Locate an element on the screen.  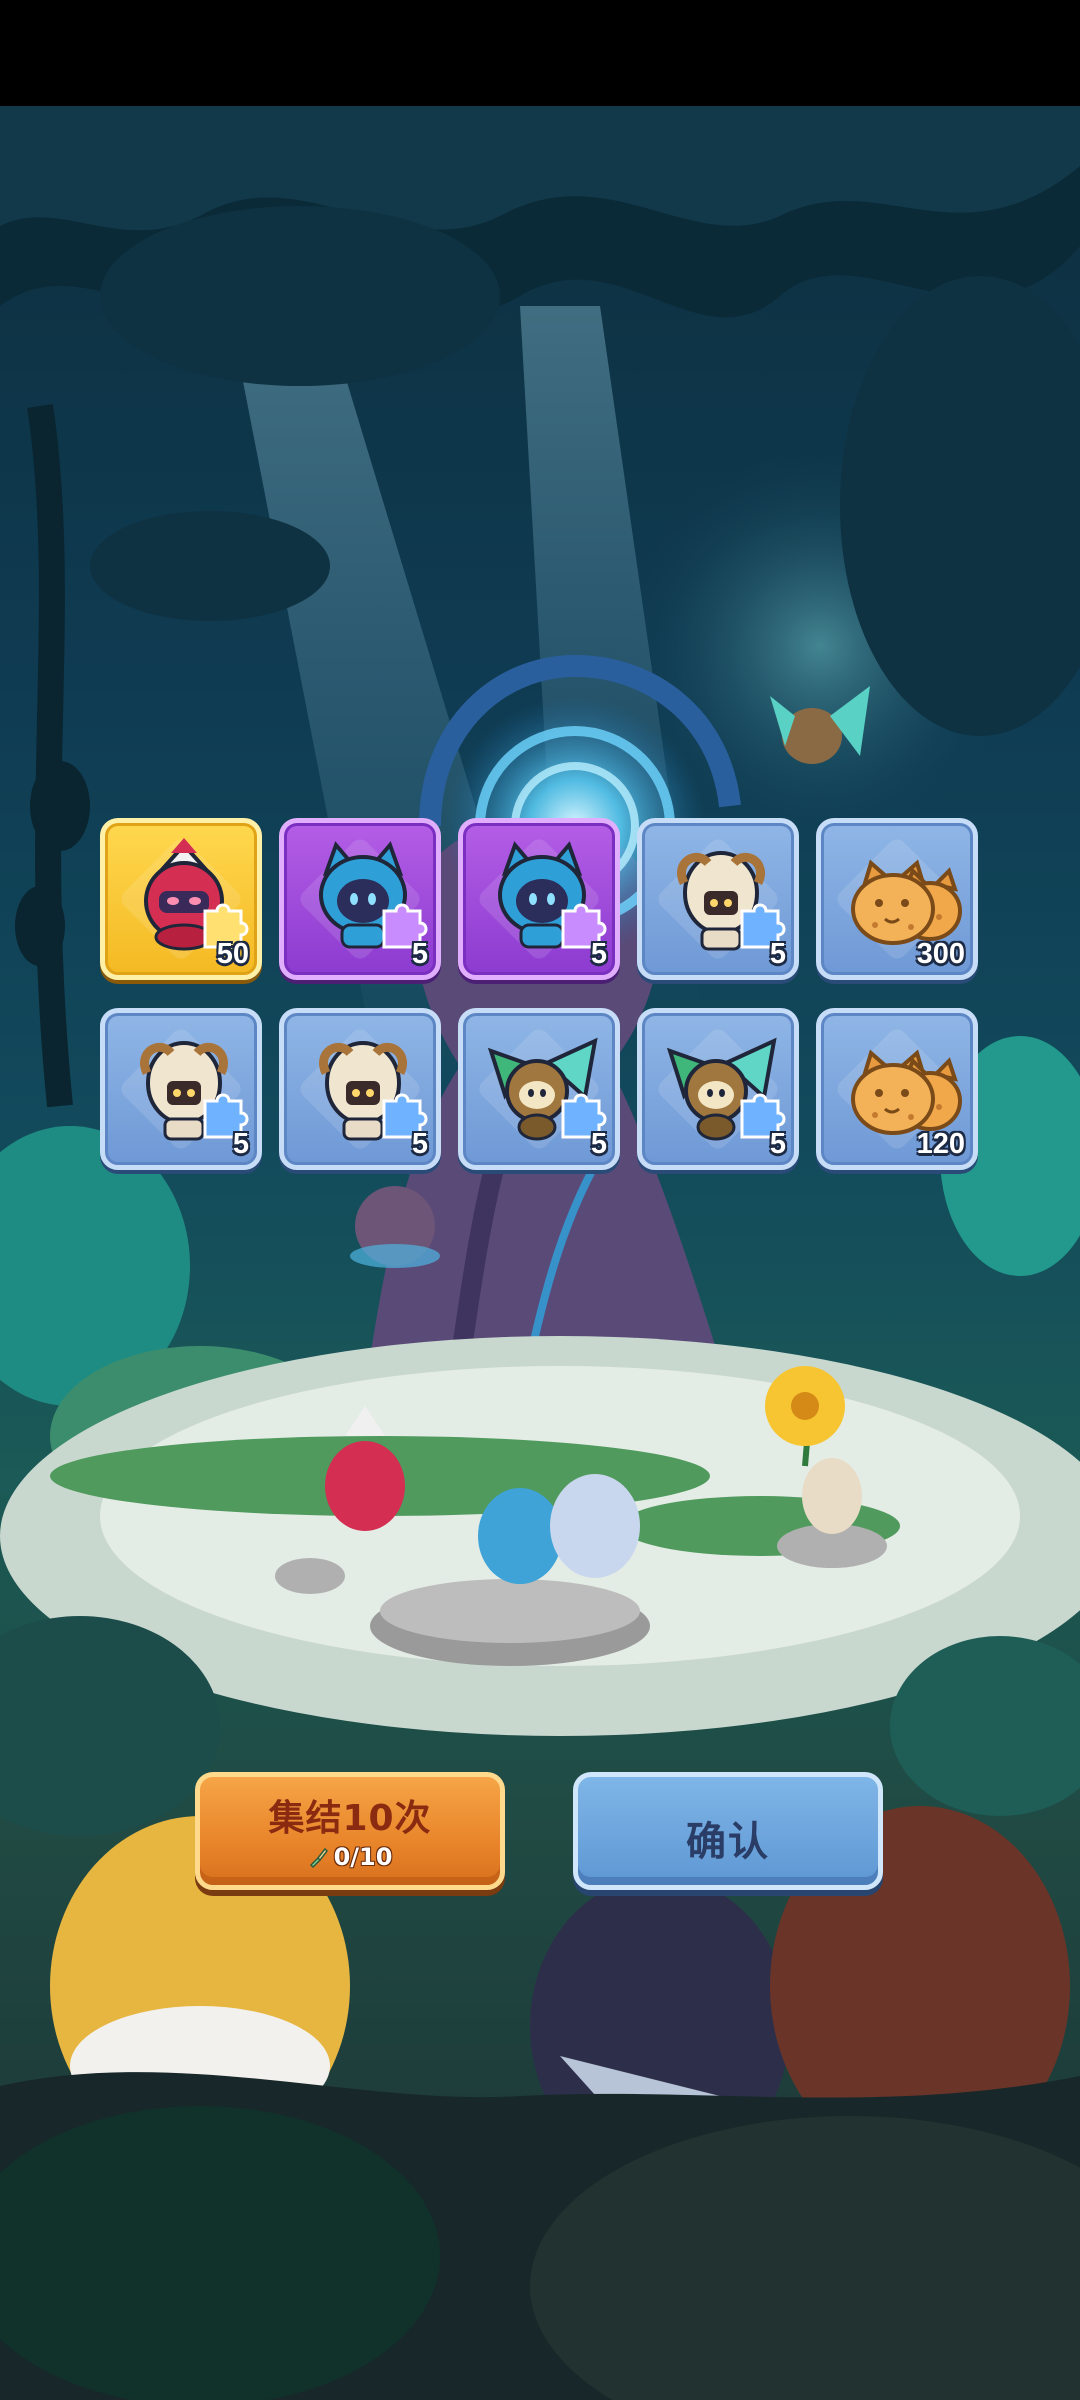
summon-10x-button: 集结10次 0/10 is located at coordinates (350, 1831).